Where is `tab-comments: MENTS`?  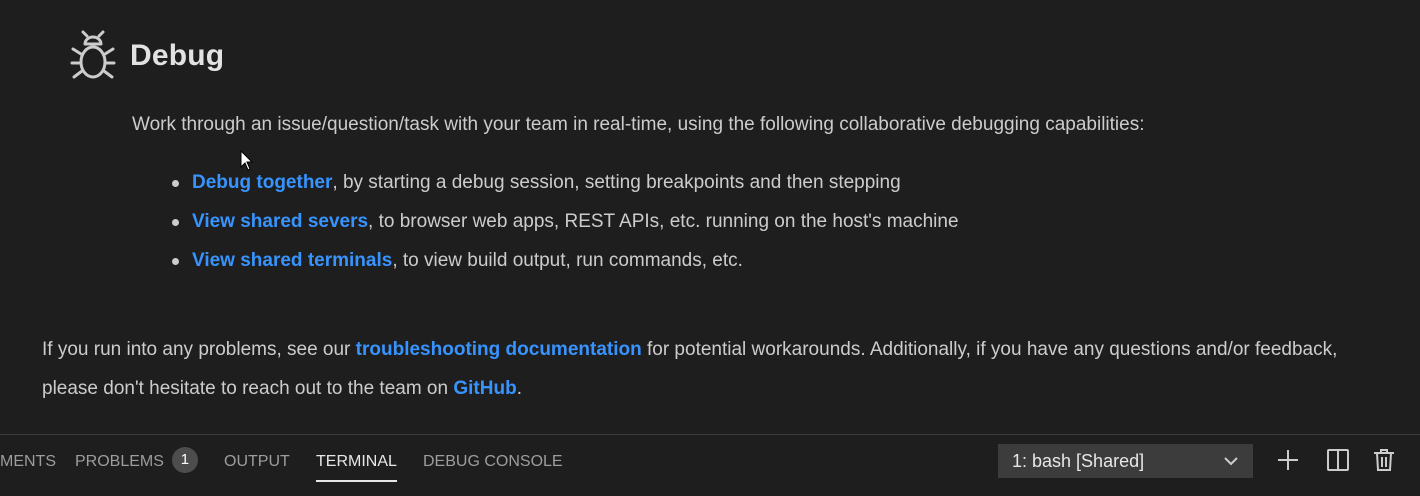 tab-comments: MENTS is located at coordinates (28, 465).